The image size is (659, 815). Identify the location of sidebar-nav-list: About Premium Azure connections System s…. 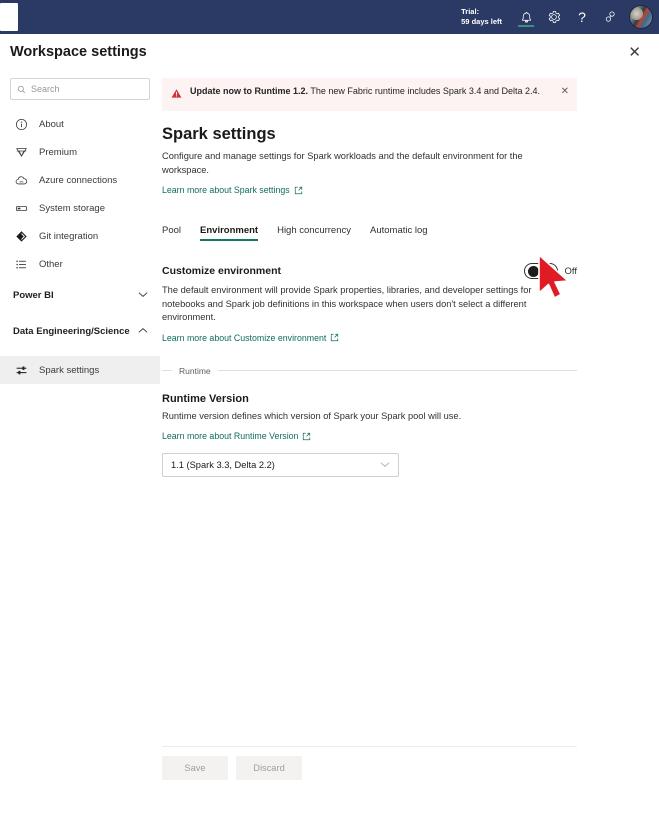
(80, 194).